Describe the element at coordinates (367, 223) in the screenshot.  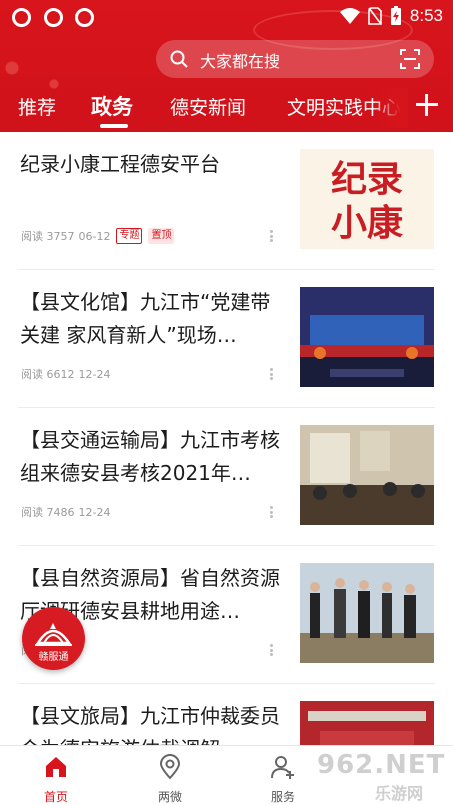
I see `thumb-text-2: 小康` at that location.